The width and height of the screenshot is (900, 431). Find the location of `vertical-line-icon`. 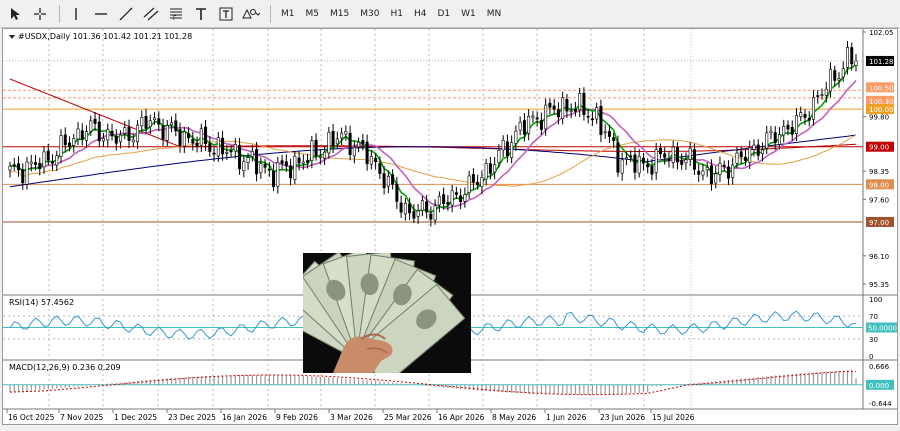

vertical-line-icon is located at coordinates (76, 14).